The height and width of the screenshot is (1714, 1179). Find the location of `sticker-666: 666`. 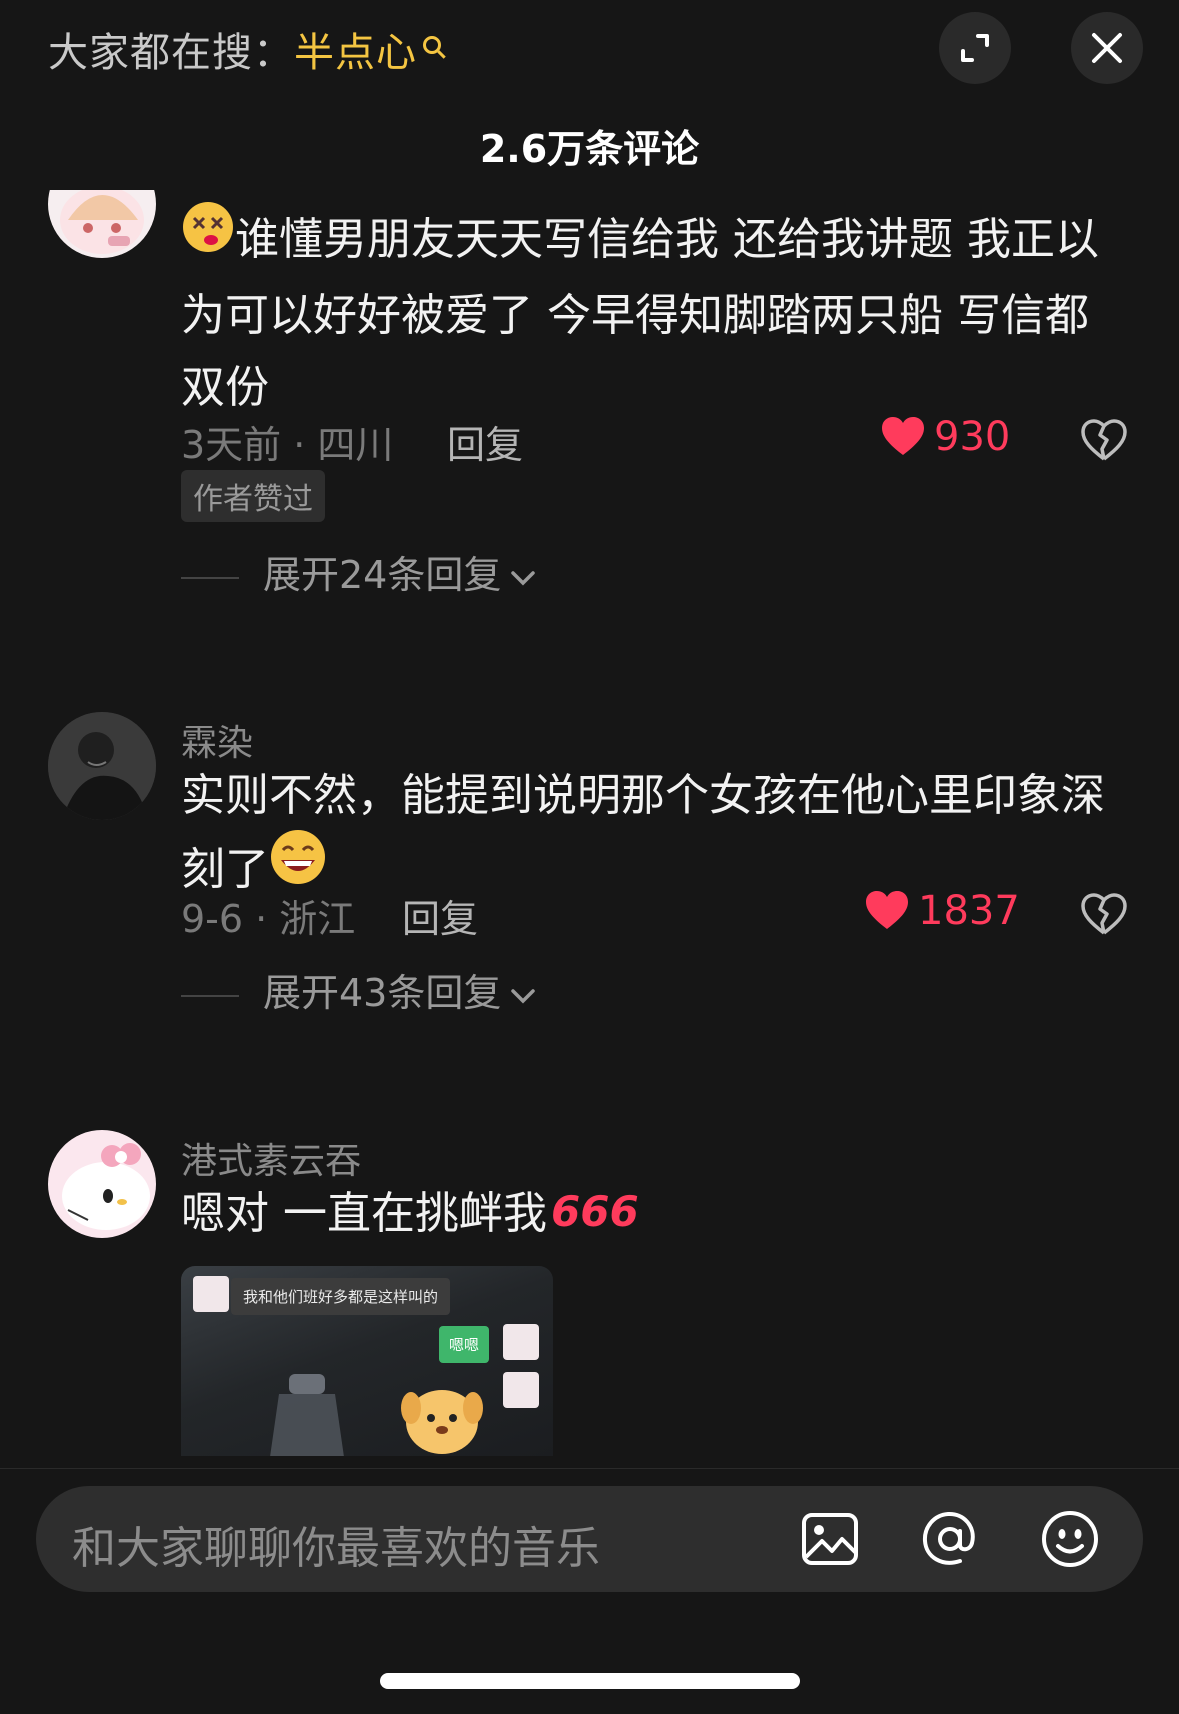

sticker-666: 666 is located at coordinates (595, 1211).